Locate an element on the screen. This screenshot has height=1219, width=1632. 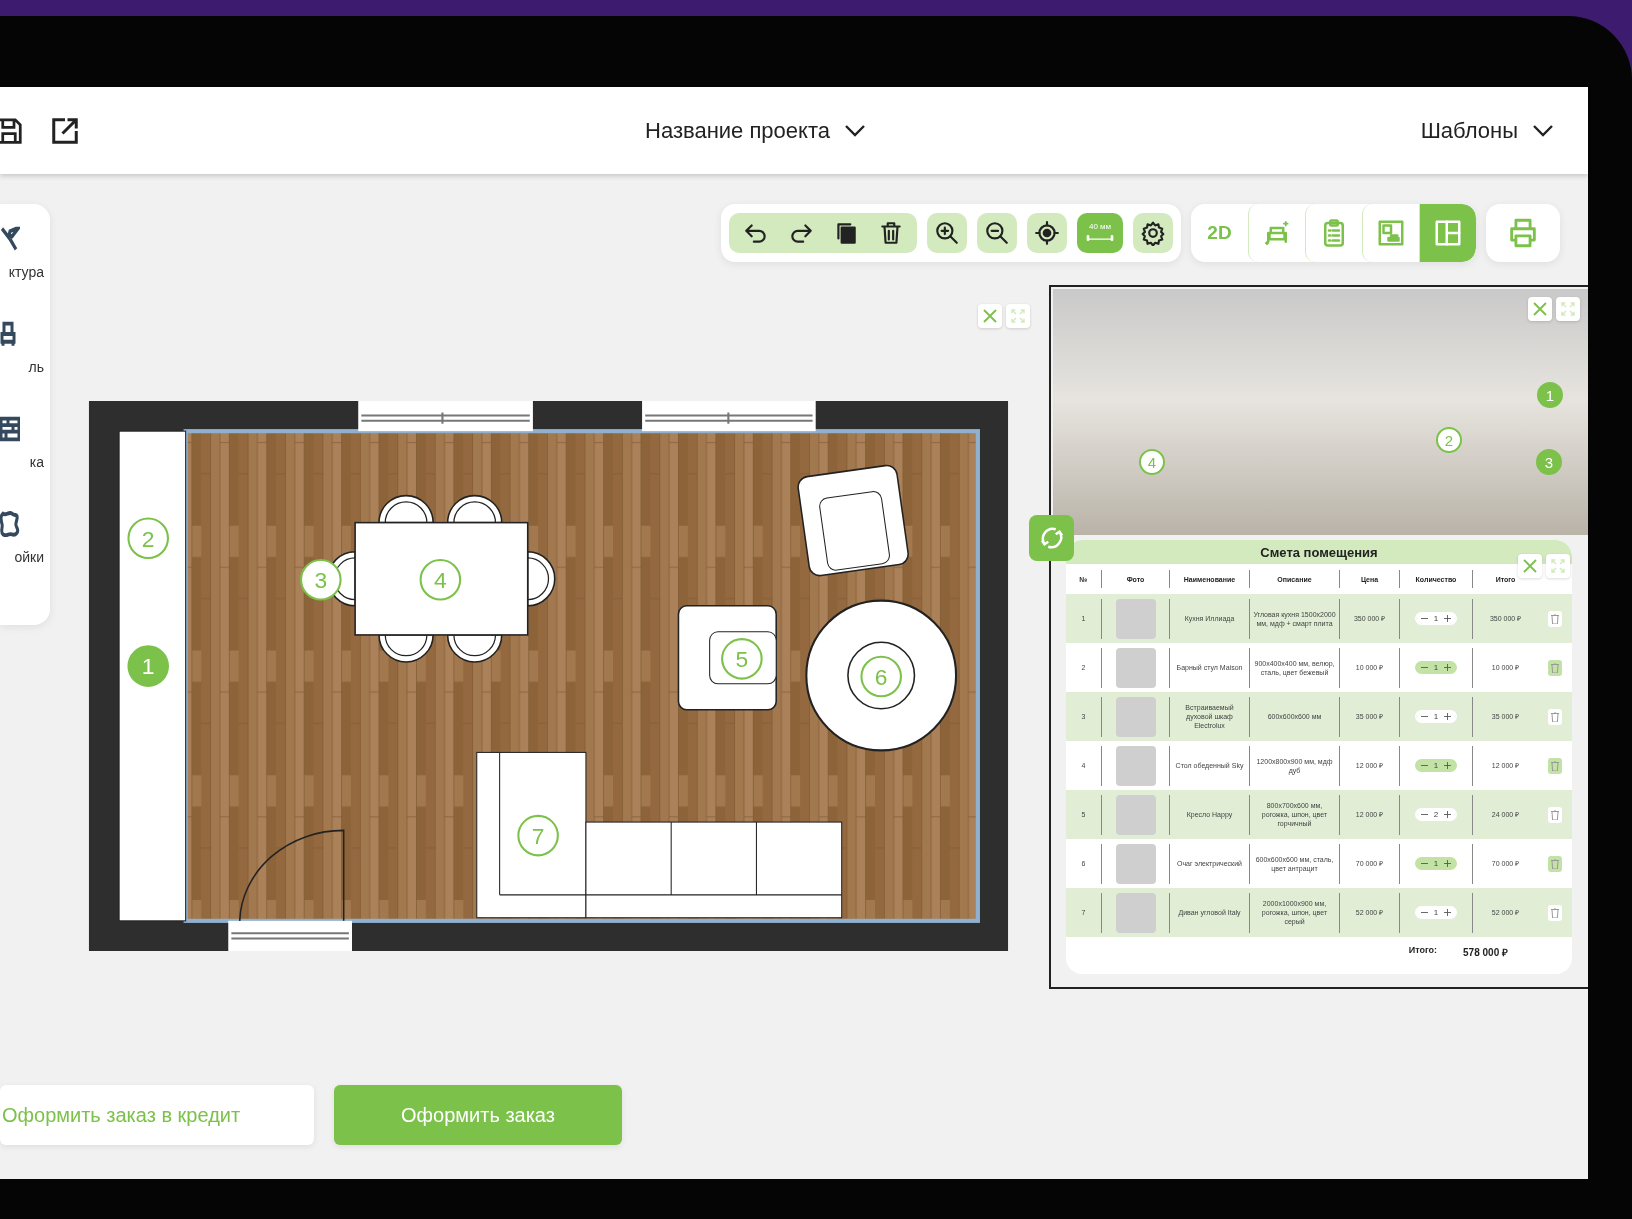
credit-order-button: Оформить заказ в кредит is located at coordinates (157, 1115).